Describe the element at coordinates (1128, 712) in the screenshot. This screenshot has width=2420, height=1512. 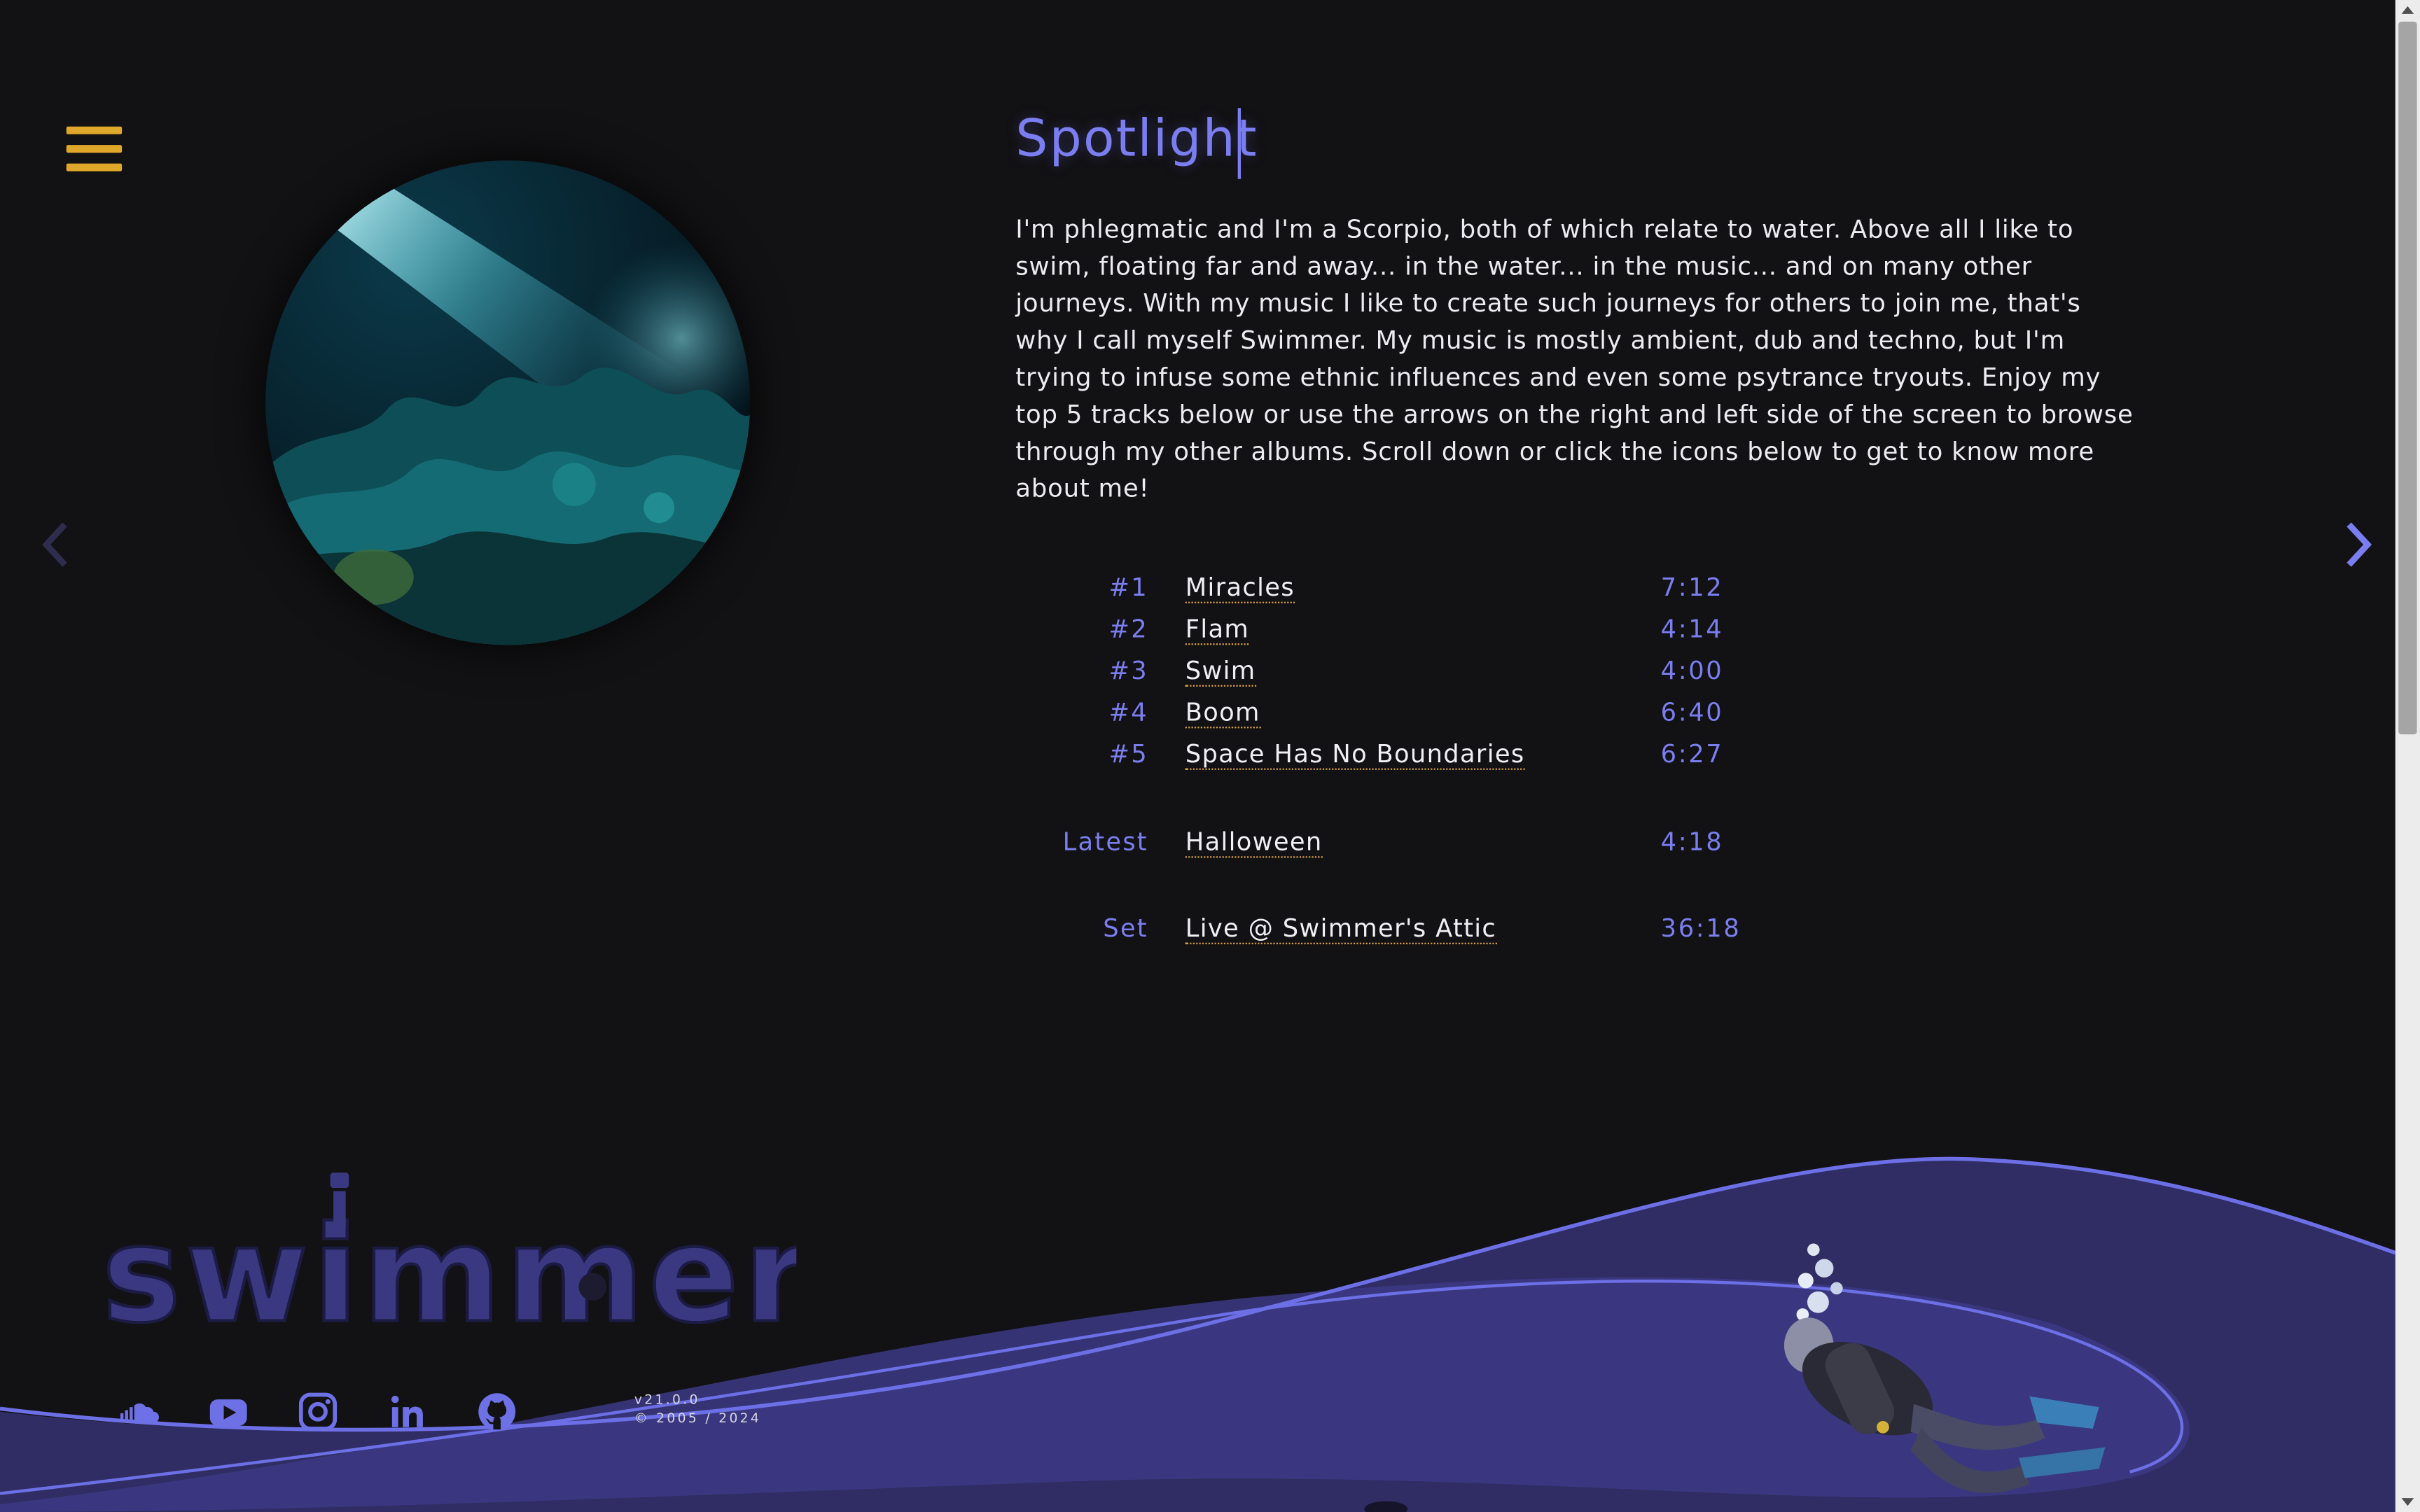
I see `track-rank: #4` at that location.